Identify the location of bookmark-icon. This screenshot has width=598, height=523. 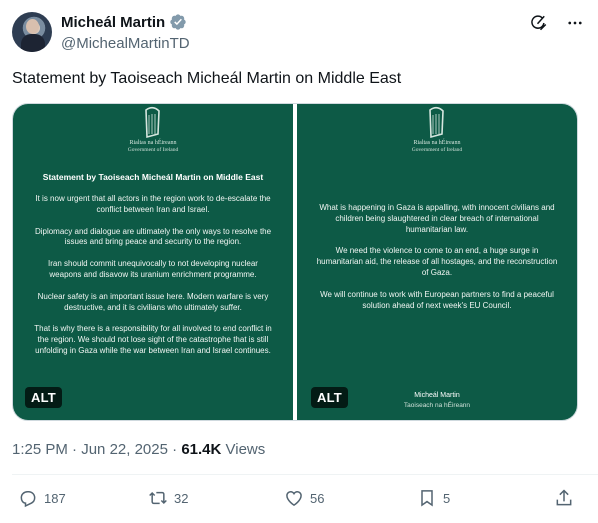
(427, 498).